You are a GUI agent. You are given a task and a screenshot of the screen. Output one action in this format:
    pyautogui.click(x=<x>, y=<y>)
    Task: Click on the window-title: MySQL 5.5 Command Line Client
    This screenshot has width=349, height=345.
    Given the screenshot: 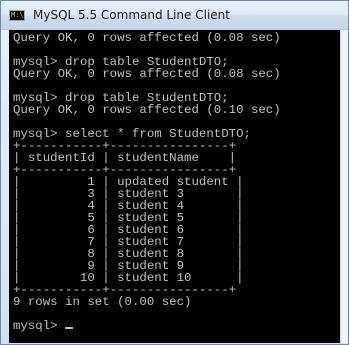 What is the action you would take?
    pyautogui.click(x=131, y=15)
    